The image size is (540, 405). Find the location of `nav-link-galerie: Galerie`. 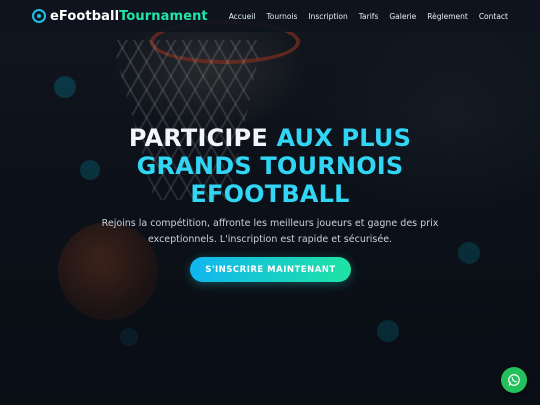

nav-link-galerie: Galerie is located at coordinates (402, 16).